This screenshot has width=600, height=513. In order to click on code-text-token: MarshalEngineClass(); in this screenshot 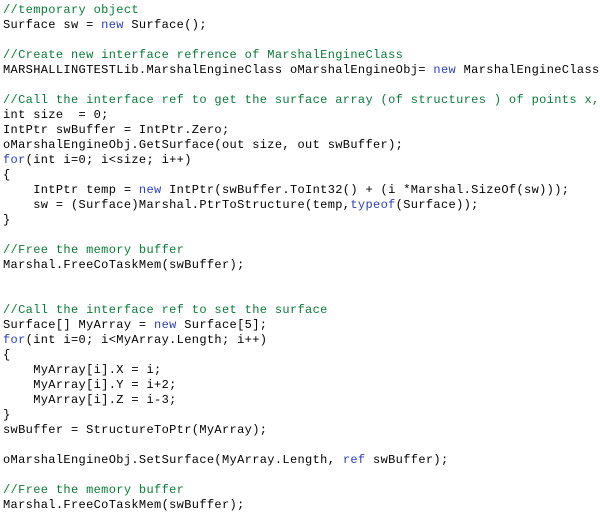, I will do `click(531, 70)`.